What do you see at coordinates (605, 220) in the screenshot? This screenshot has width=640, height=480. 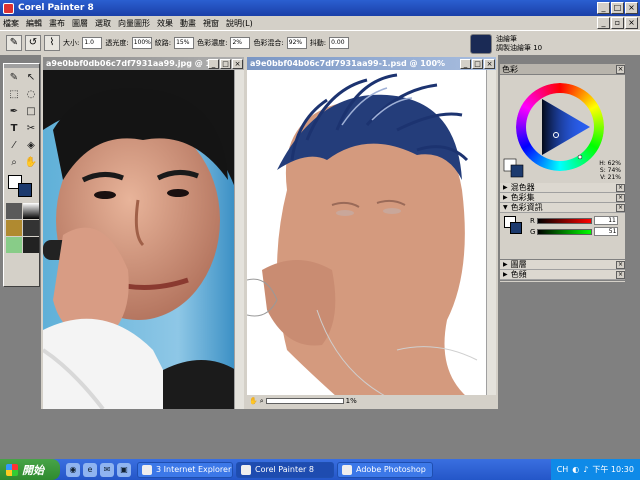 I see `red-value-field: 11` at bounding box center [605, 220].